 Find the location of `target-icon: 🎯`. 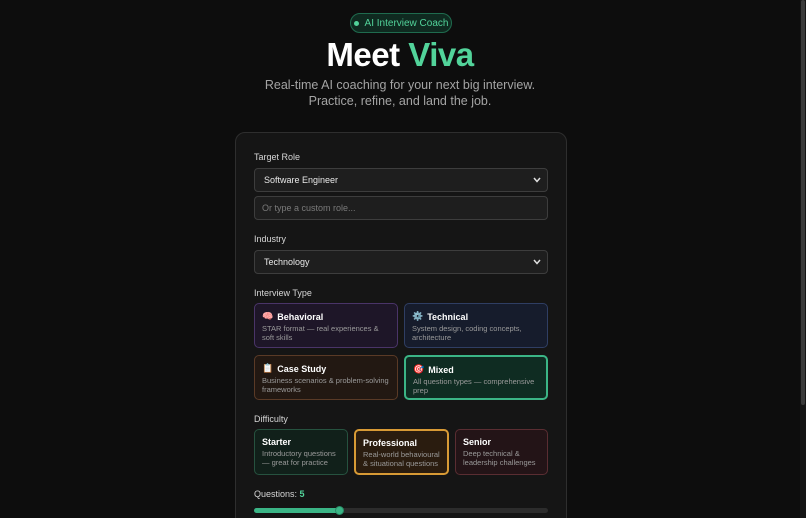

target-icon: 🎯 is located at coordinates (419, 369).